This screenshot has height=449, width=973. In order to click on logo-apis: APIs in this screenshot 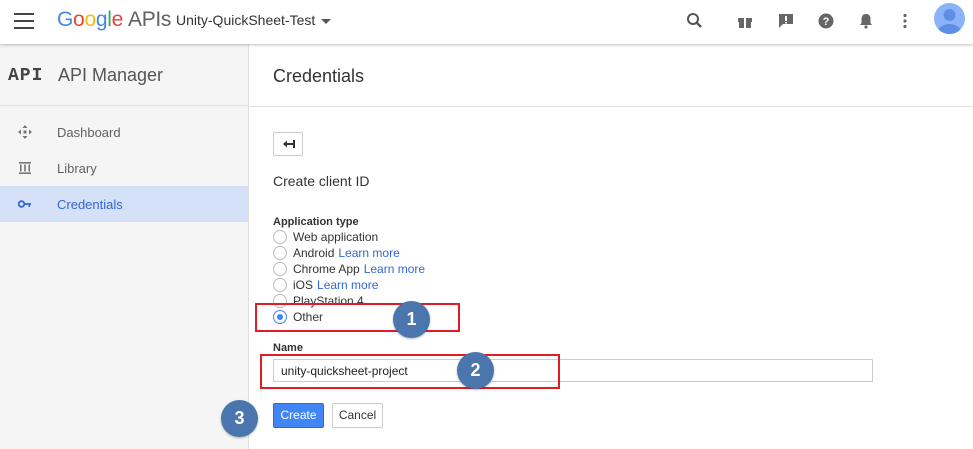, I will do `click(149, 19)`.